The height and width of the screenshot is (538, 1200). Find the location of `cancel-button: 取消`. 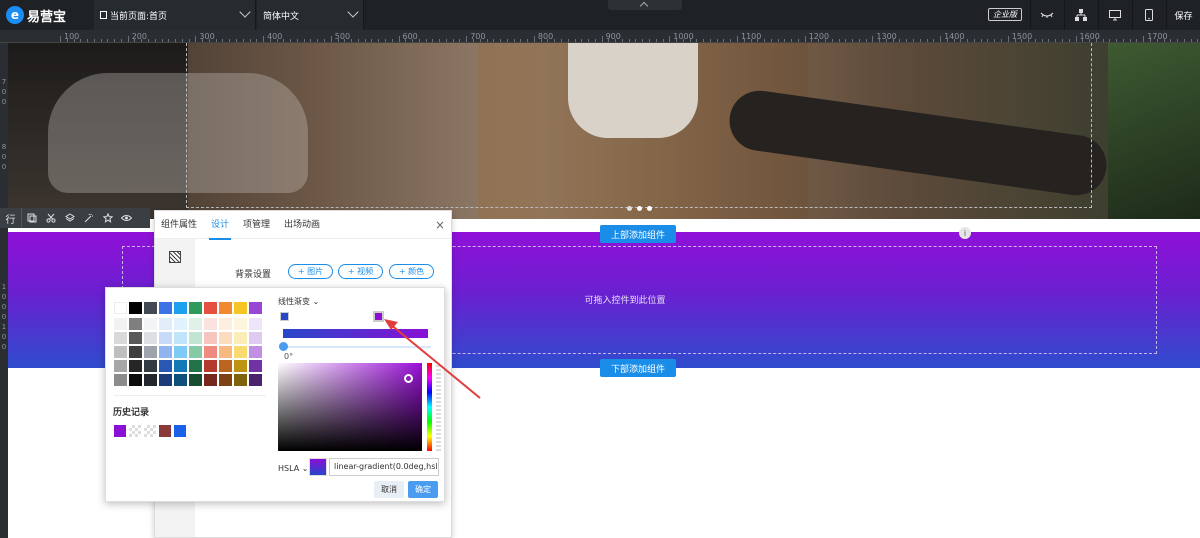

cancel-button: 取消 is located at coordinates (389, 489).